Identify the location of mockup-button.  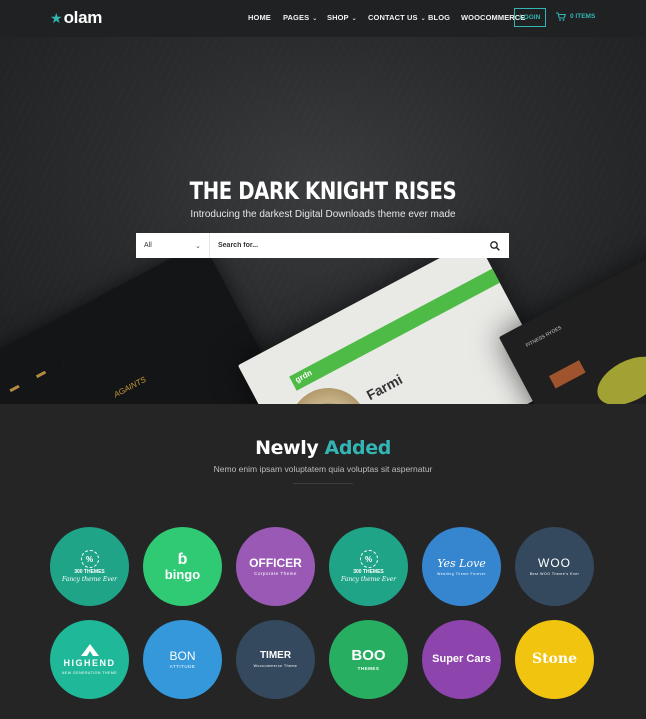
(567, 374).